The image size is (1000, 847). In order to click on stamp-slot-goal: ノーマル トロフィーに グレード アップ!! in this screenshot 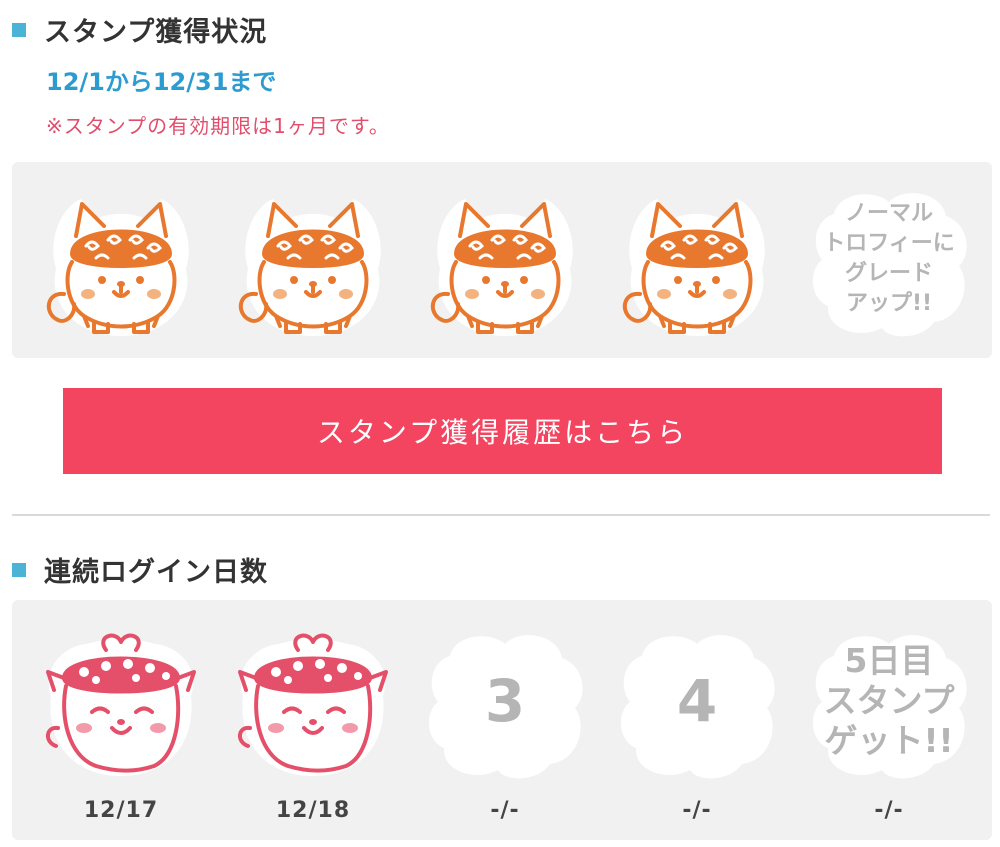, I will do `click(889, 259)`.